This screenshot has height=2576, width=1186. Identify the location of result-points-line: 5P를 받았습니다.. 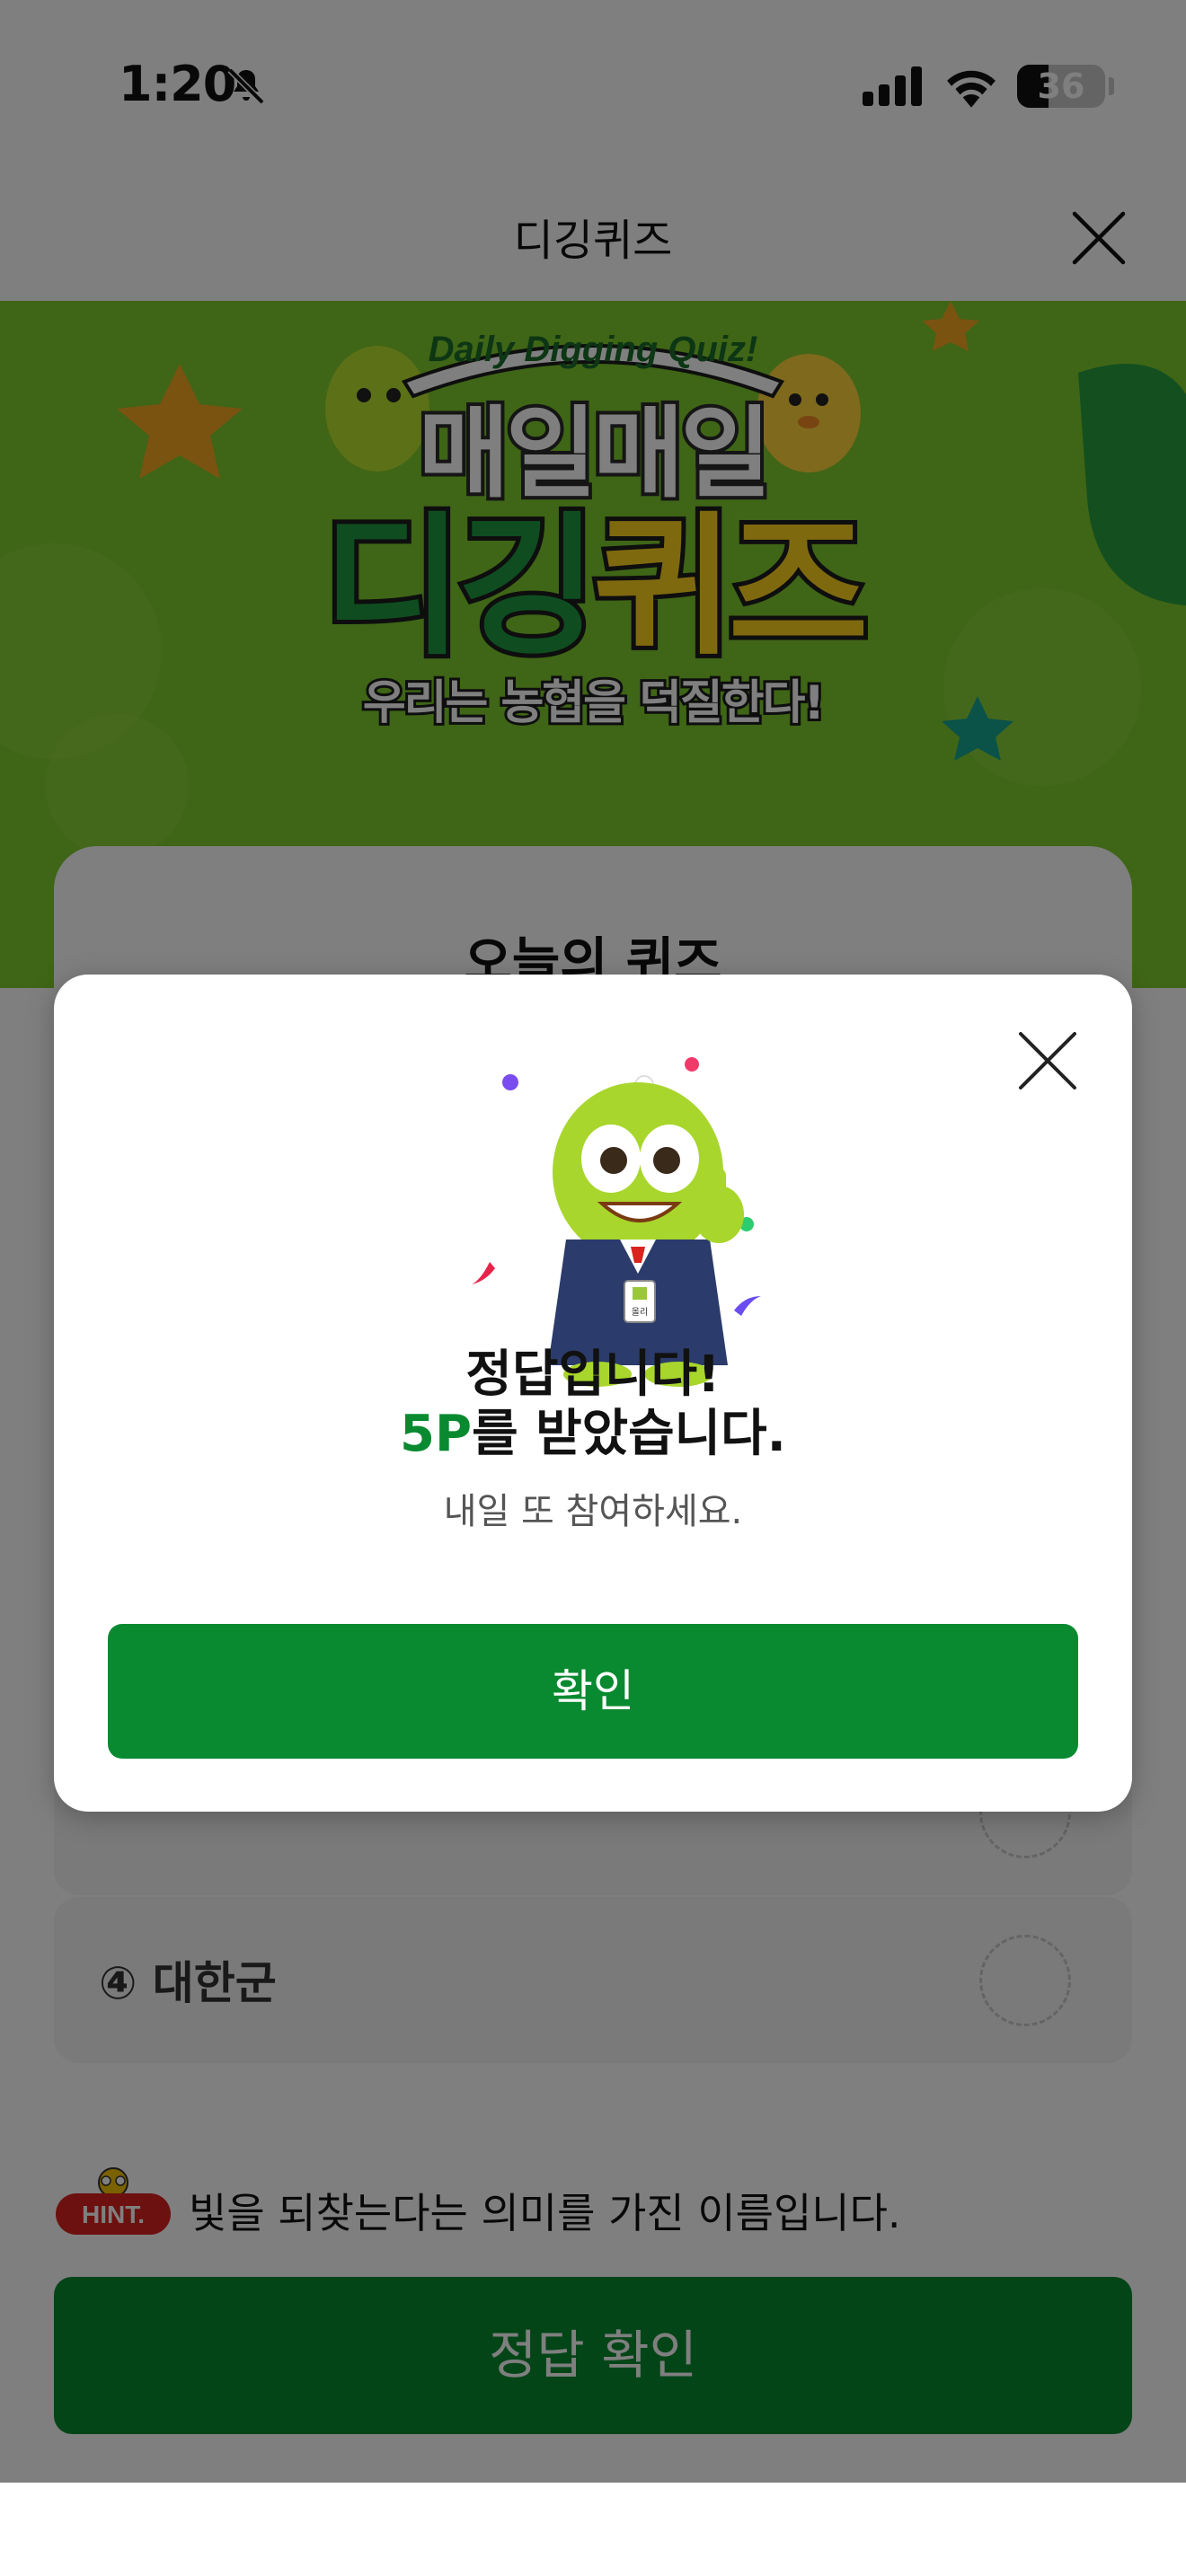
(593, 1429).